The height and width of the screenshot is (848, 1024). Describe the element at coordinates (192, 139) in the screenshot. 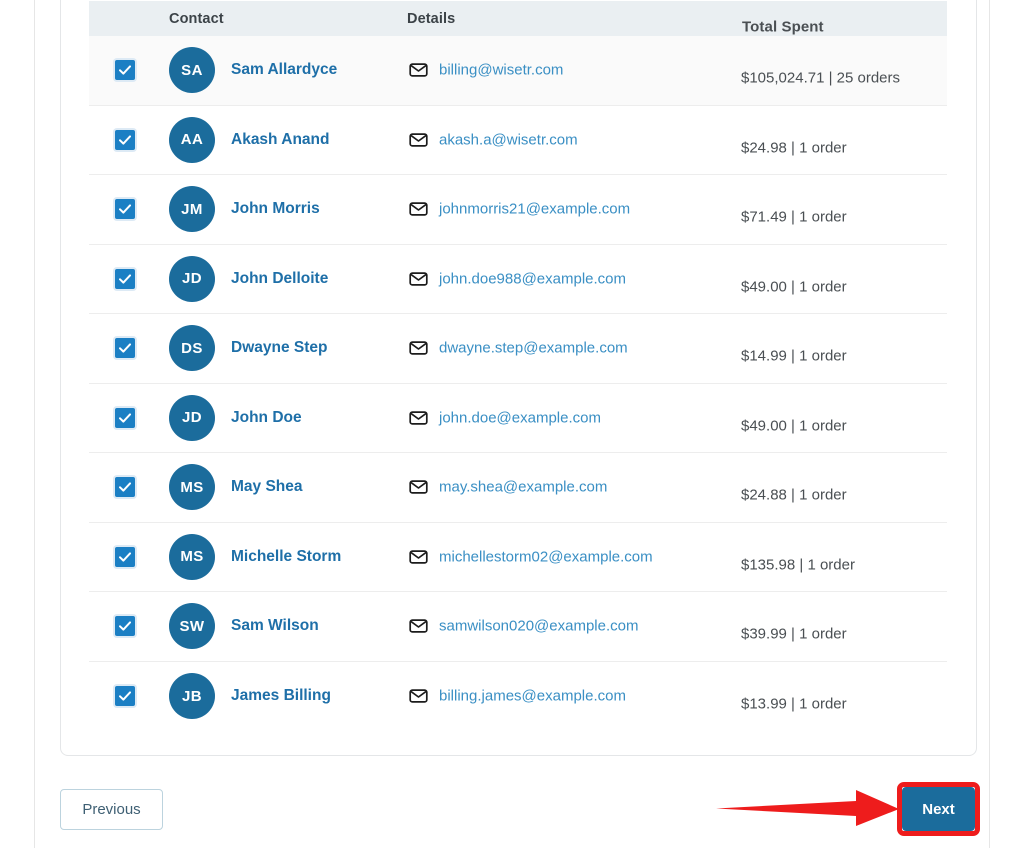

I see `avatar: AA` at that location.